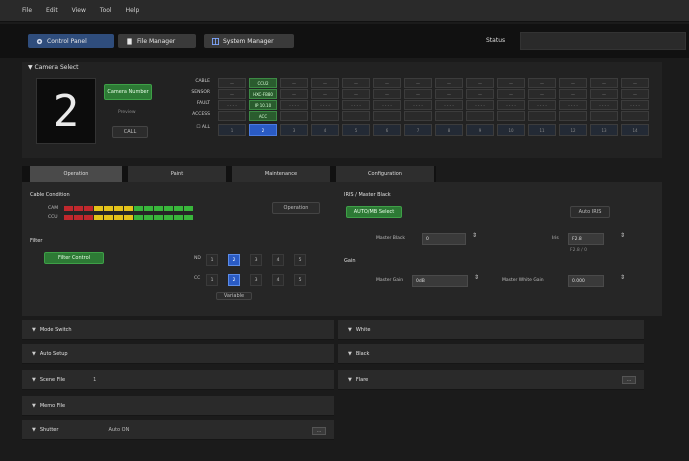  I want to click on master-gain-spinner-icon: ⇕, so click(477, 281).